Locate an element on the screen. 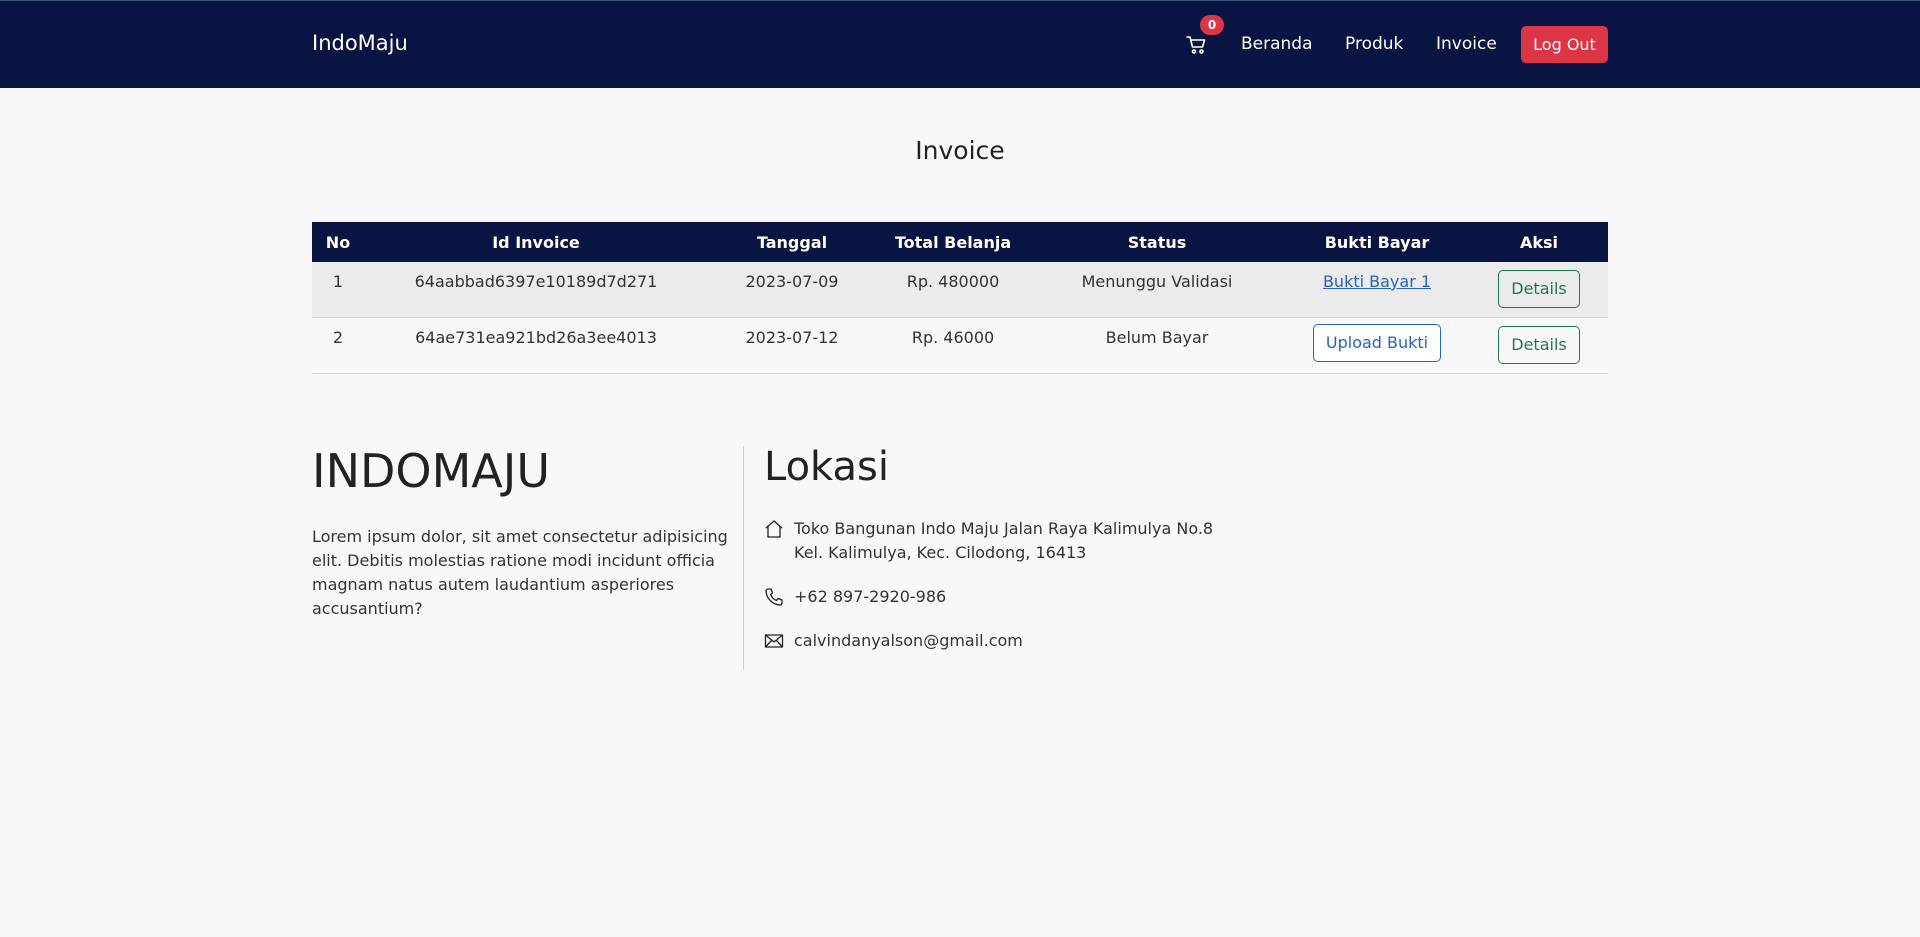 Image resolution: width=1920 pixels, height=937 pixels. phone-info: +62 897-2920-986 is located at coordinates (855, 597).